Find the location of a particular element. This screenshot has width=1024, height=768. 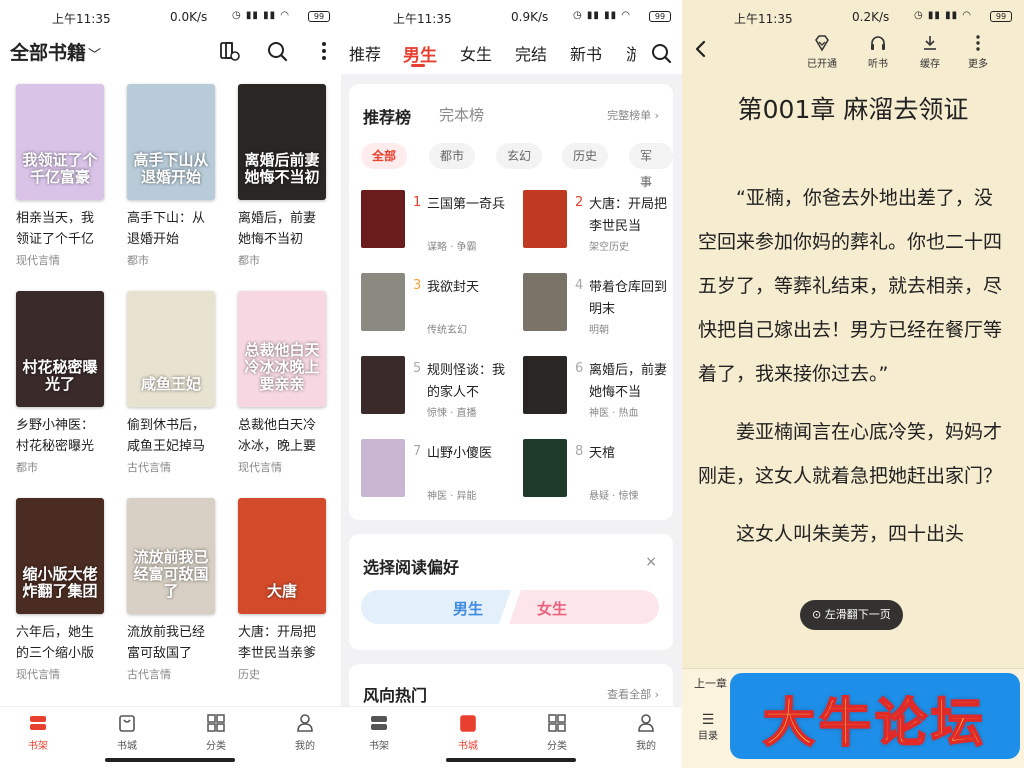

reader-tool-vip-diamond: 已开通 is located at coordinates (822, 52).